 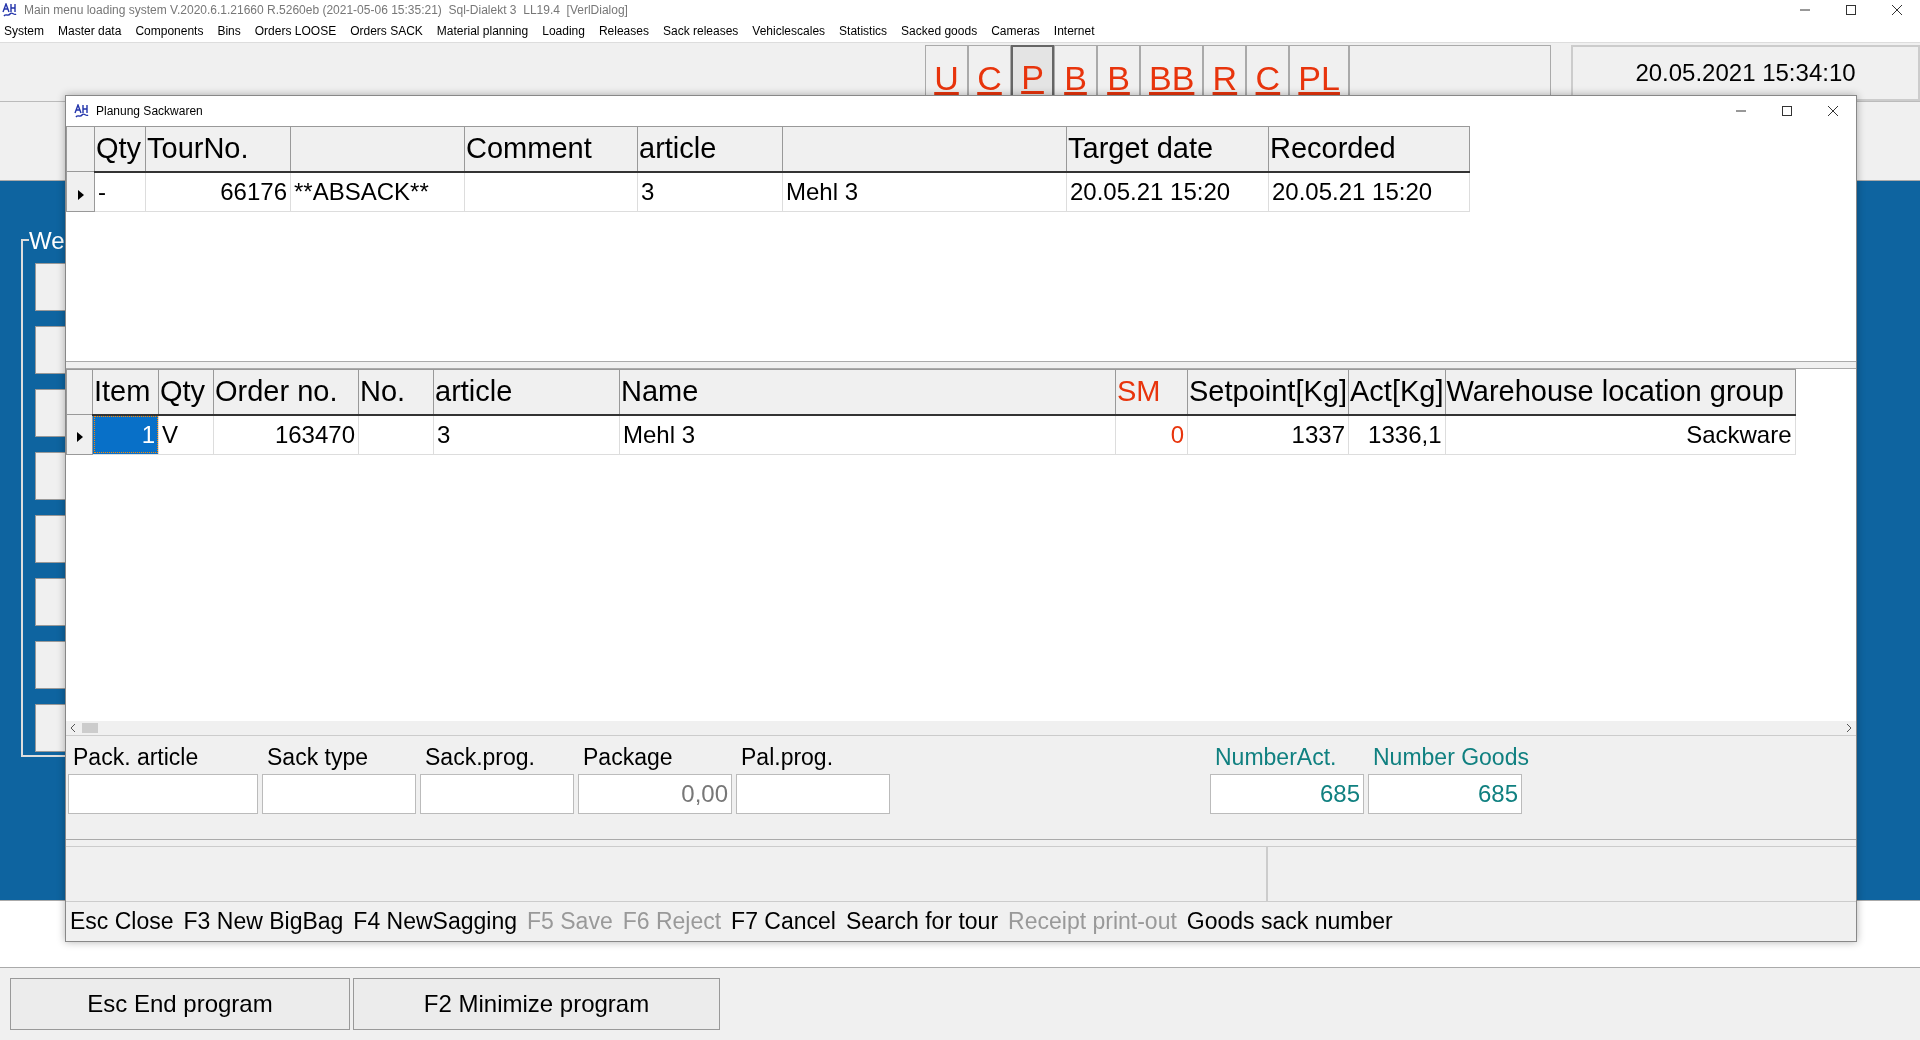 I want to click on menu-item: Master data, so click(x=90, y=31).